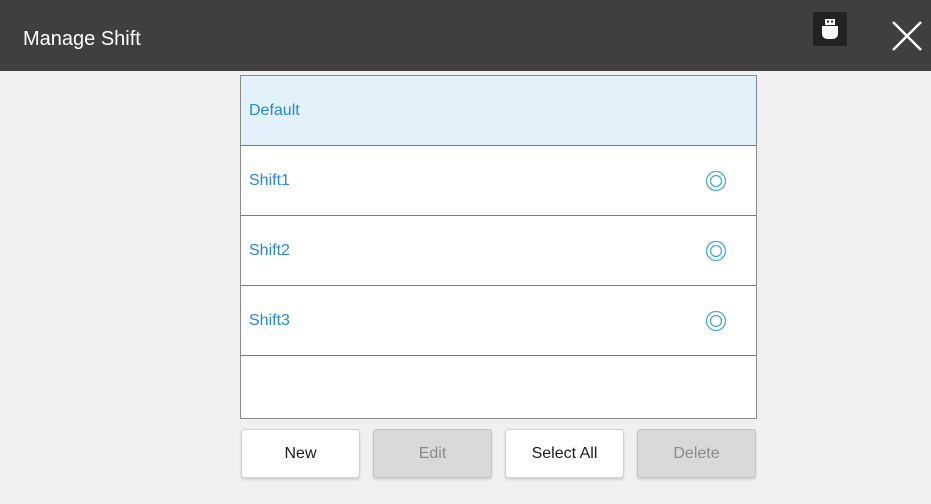  I want to click on usb-drive-icon, so click(830, 29).